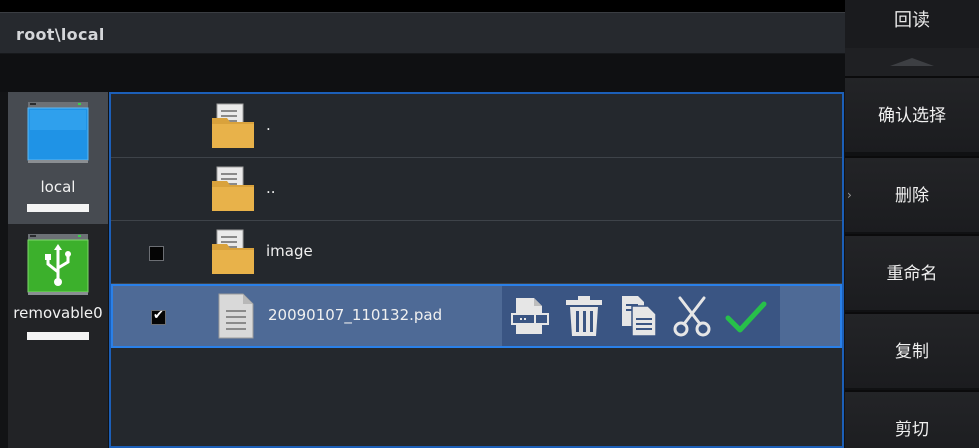 This screenshot has height=448, width=979. Describe the element at coordinates (58, 187) in the screenshot. I see `drive-label-local: local` at that location.